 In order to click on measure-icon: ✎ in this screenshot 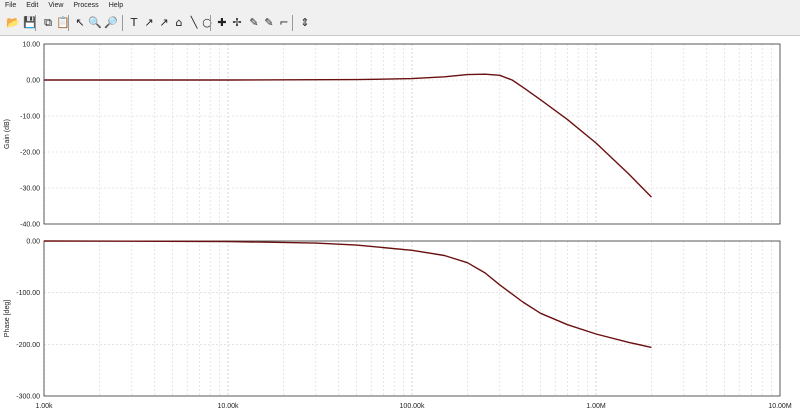, I will do `click(269, 23)`.